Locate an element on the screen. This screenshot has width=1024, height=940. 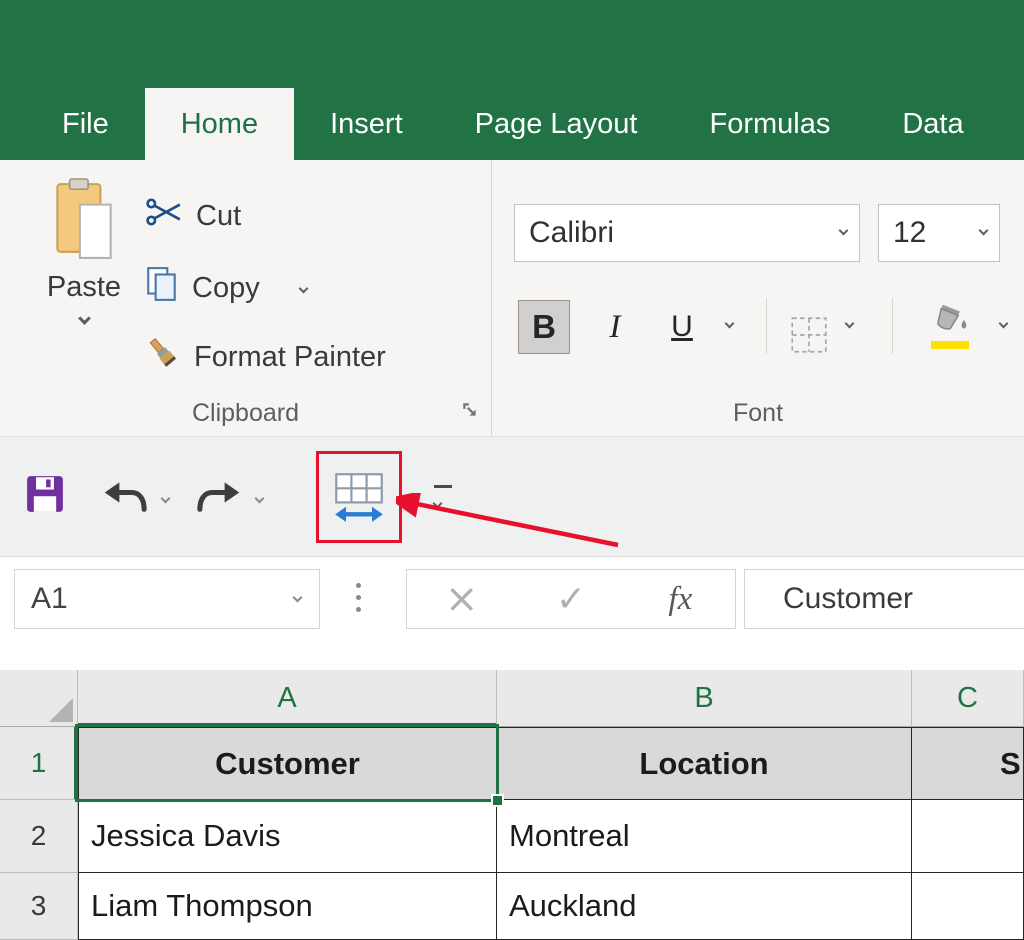
select-all-icon is located at coordinates (61, 710).